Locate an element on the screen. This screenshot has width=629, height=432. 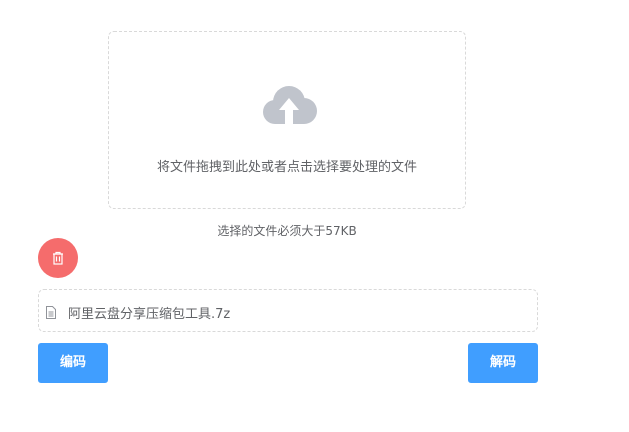
delete-button is located at coordinates (58, 258).